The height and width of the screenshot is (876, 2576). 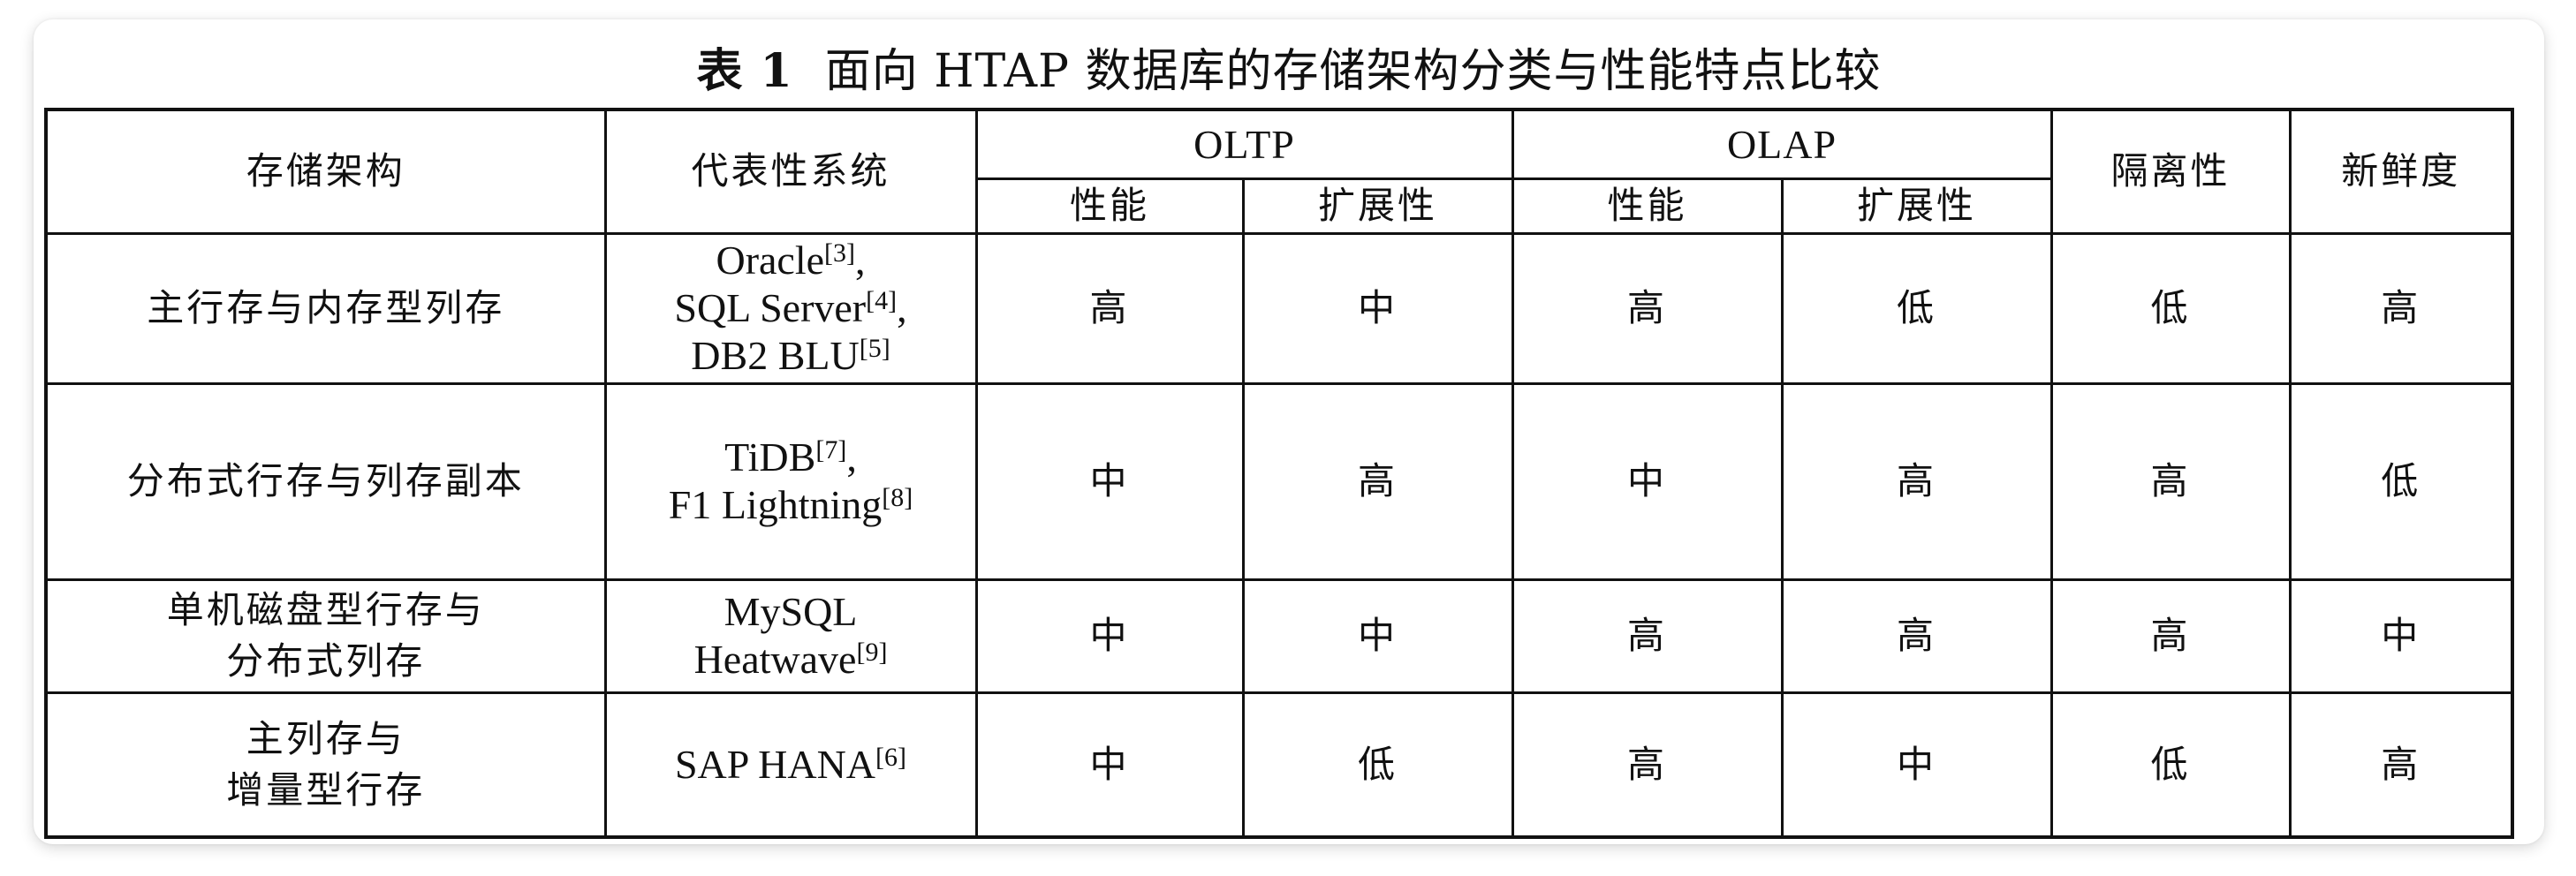 What do you see at coordinates (2401, 636) in the screenshot?
I see `cell-freshness: 中` at bounding box center [2401, 636].